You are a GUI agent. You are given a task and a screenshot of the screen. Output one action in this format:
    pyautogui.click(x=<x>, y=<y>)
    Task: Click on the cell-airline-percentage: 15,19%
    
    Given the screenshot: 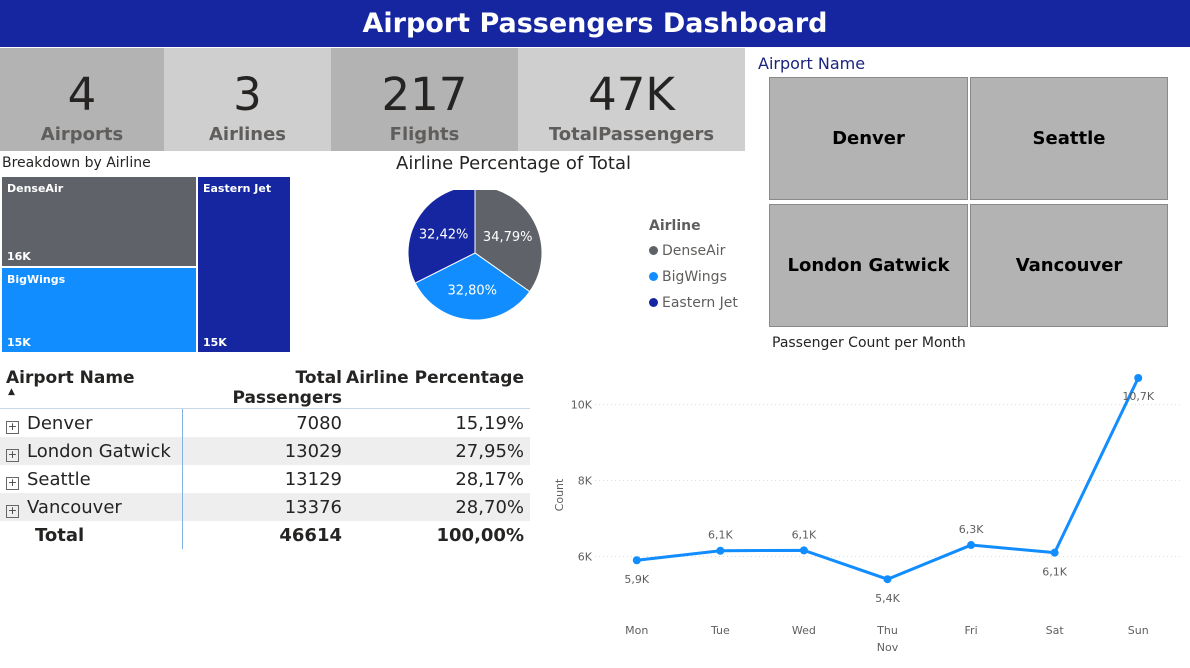 What is the action you would take?
    pyautogui.click(x=489, y=423)
    